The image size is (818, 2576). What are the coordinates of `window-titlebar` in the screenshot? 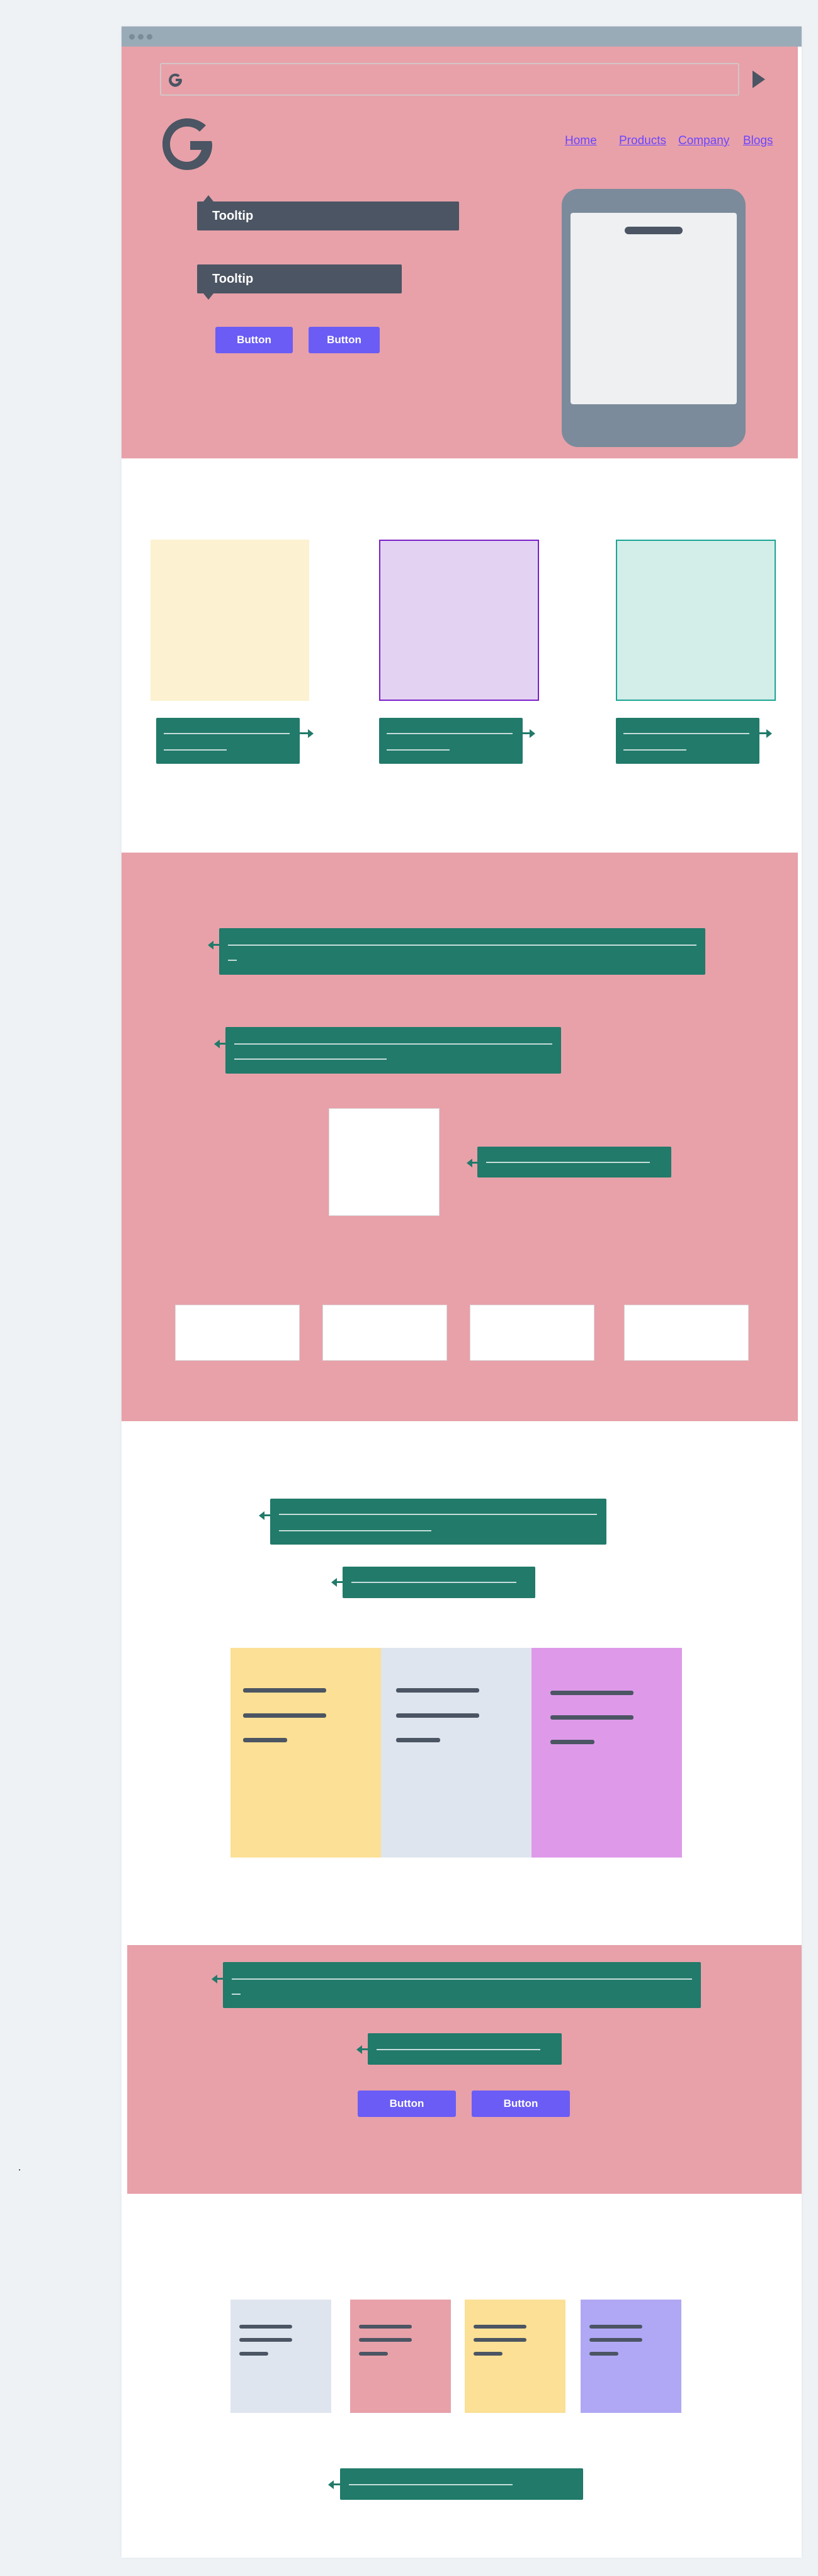 It's located at (462, 36).